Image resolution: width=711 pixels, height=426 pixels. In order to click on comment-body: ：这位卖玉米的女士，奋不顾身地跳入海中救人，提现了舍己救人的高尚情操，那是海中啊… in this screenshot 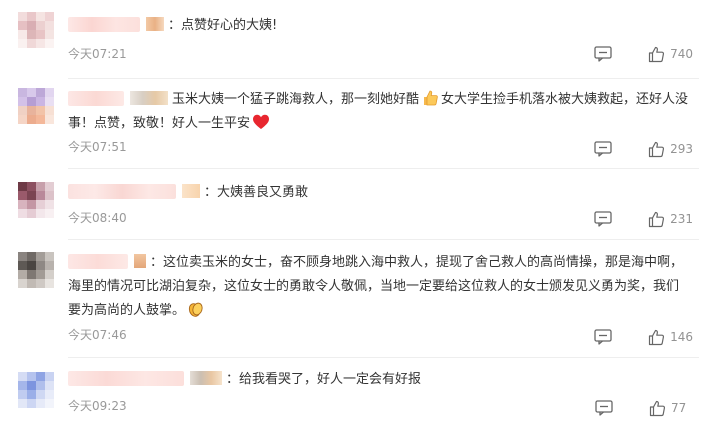, I will do `click(376, 286)`.